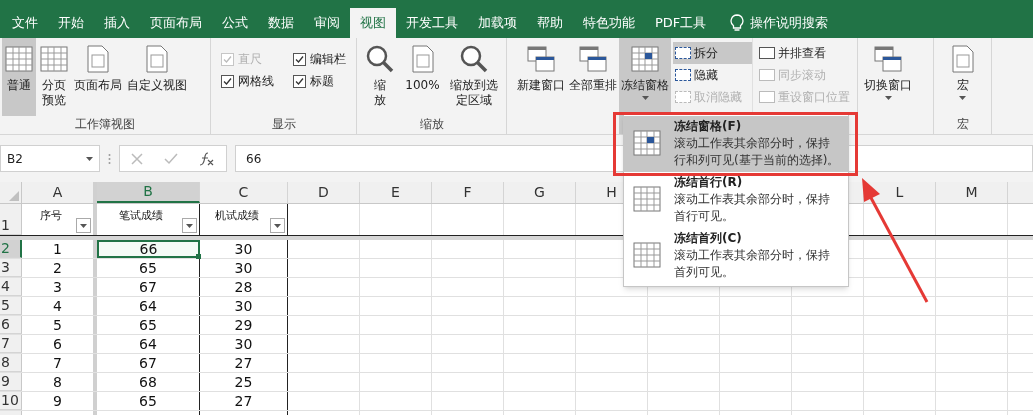 This screenshot has width=1033, height=415. Describe the element at coordinates (57, 268) in the screenshot. I see `table-cell-text: 2` at that location.